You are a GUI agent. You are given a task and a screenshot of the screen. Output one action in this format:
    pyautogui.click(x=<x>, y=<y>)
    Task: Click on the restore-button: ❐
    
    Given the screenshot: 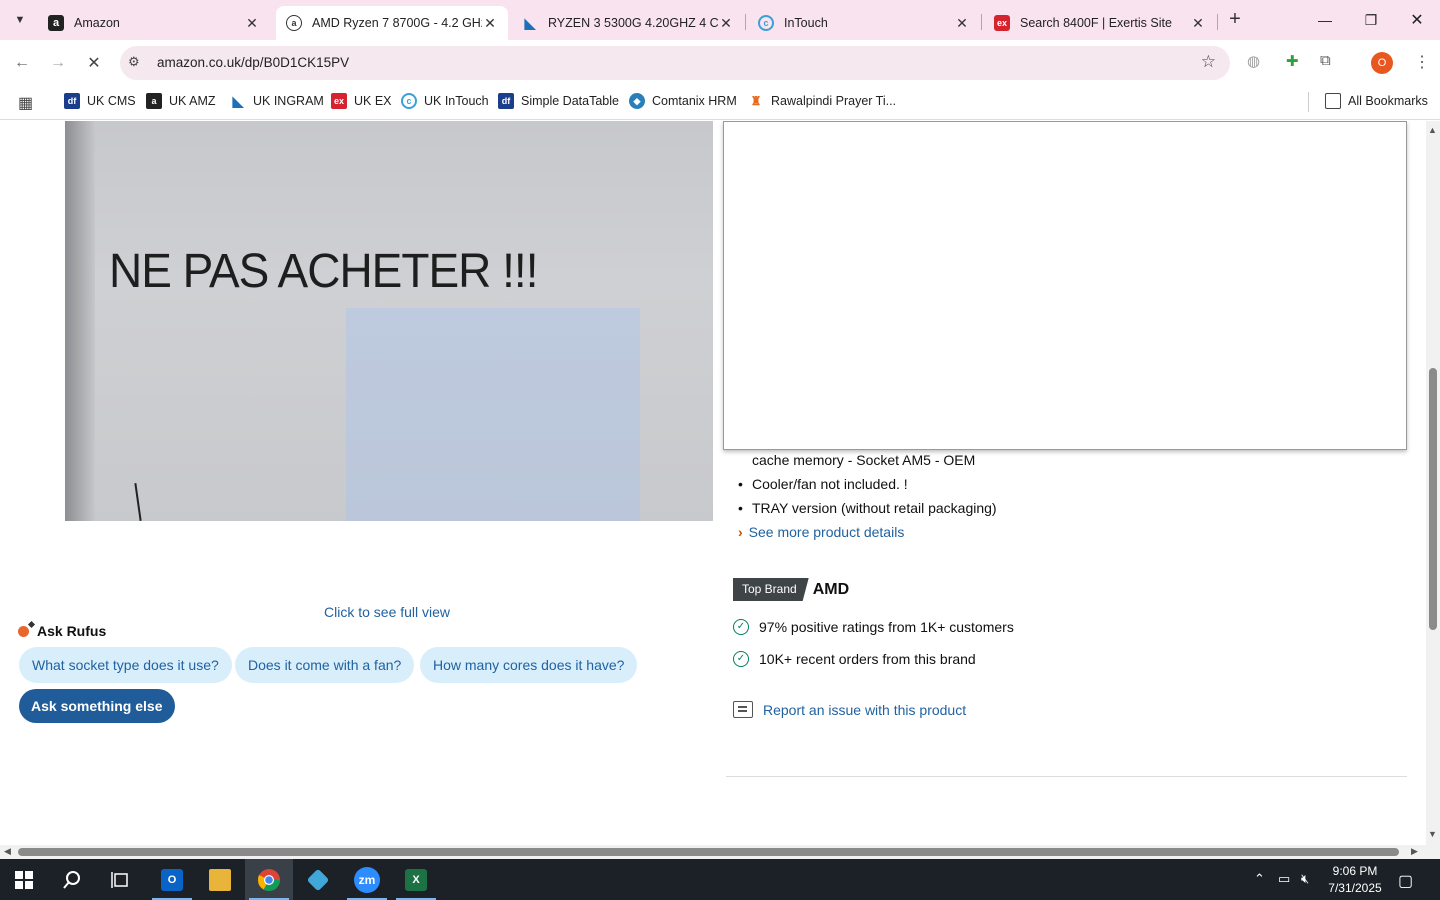 What is the action you would take?
    pyautogui.click(x=1371, y=20)
    